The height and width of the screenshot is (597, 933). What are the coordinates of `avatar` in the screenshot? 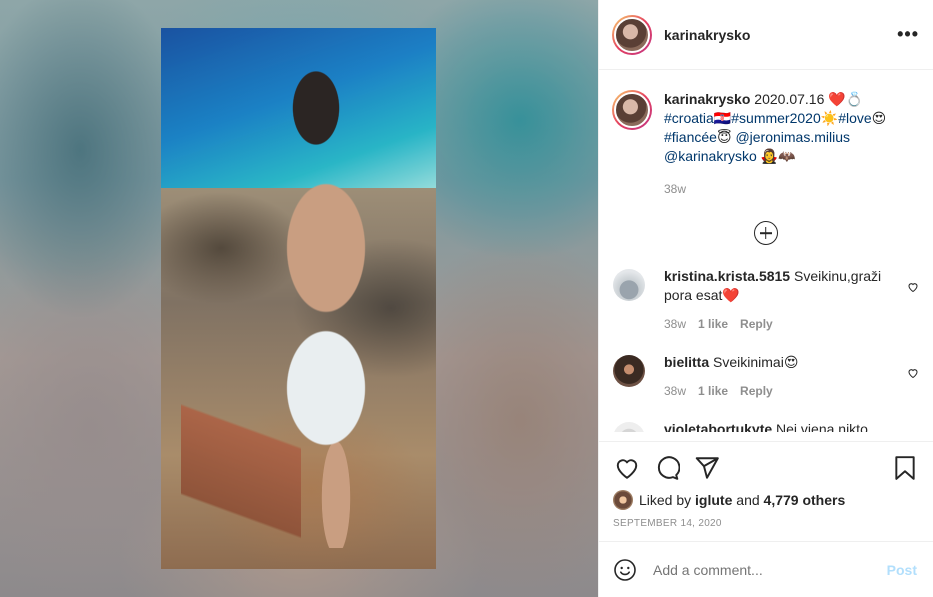 It's located at (632, 34).